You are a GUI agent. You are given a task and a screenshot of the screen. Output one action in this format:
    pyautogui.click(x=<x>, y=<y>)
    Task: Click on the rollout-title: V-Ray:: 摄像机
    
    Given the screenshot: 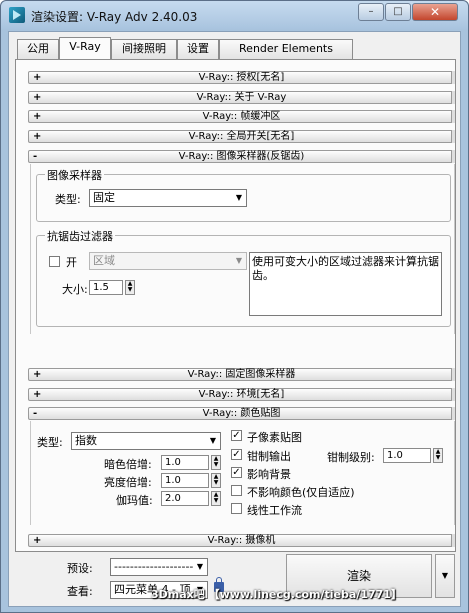 What is the action you would take?
    pyautogui.click(x=241, y=540)
    